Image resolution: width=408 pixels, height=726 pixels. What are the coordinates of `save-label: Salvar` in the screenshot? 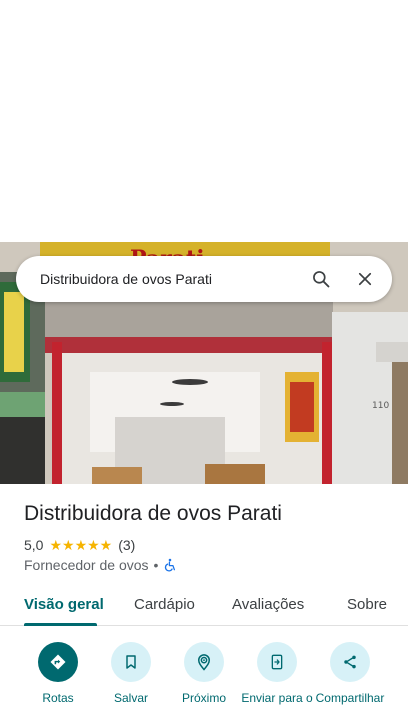 It's located at (130, 698).